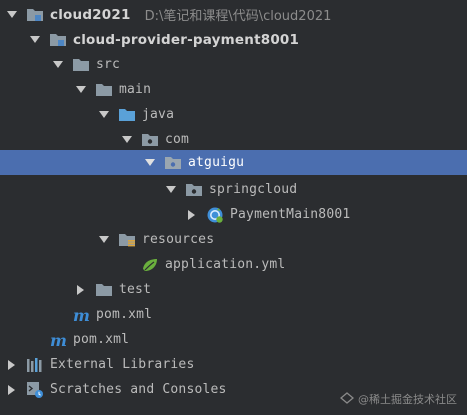 The width and height of the screenshot is (467, 415). I want to click on resources-folder-icon, so click(127, 240).